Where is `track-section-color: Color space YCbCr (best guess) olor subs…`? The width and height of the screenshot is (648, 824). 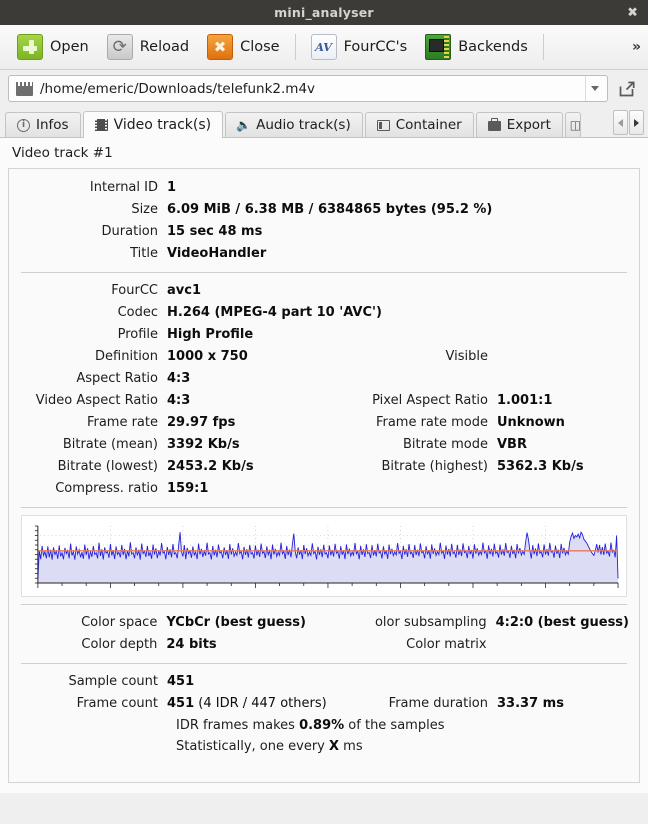 track-section-color: Color space YCbCr (best guess) olor subs… is located at coordinates (324, 634).